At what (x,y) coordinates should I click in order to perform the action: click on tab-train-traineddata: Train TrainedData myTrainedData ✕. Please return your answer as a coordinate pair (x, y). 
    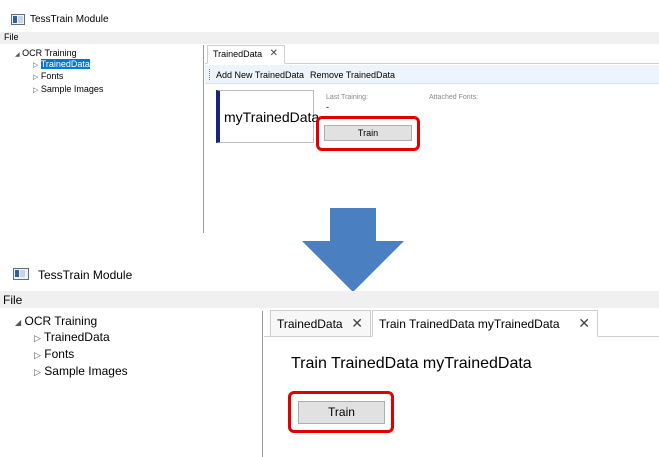
    Looking at the image, I should click on (485, 323).